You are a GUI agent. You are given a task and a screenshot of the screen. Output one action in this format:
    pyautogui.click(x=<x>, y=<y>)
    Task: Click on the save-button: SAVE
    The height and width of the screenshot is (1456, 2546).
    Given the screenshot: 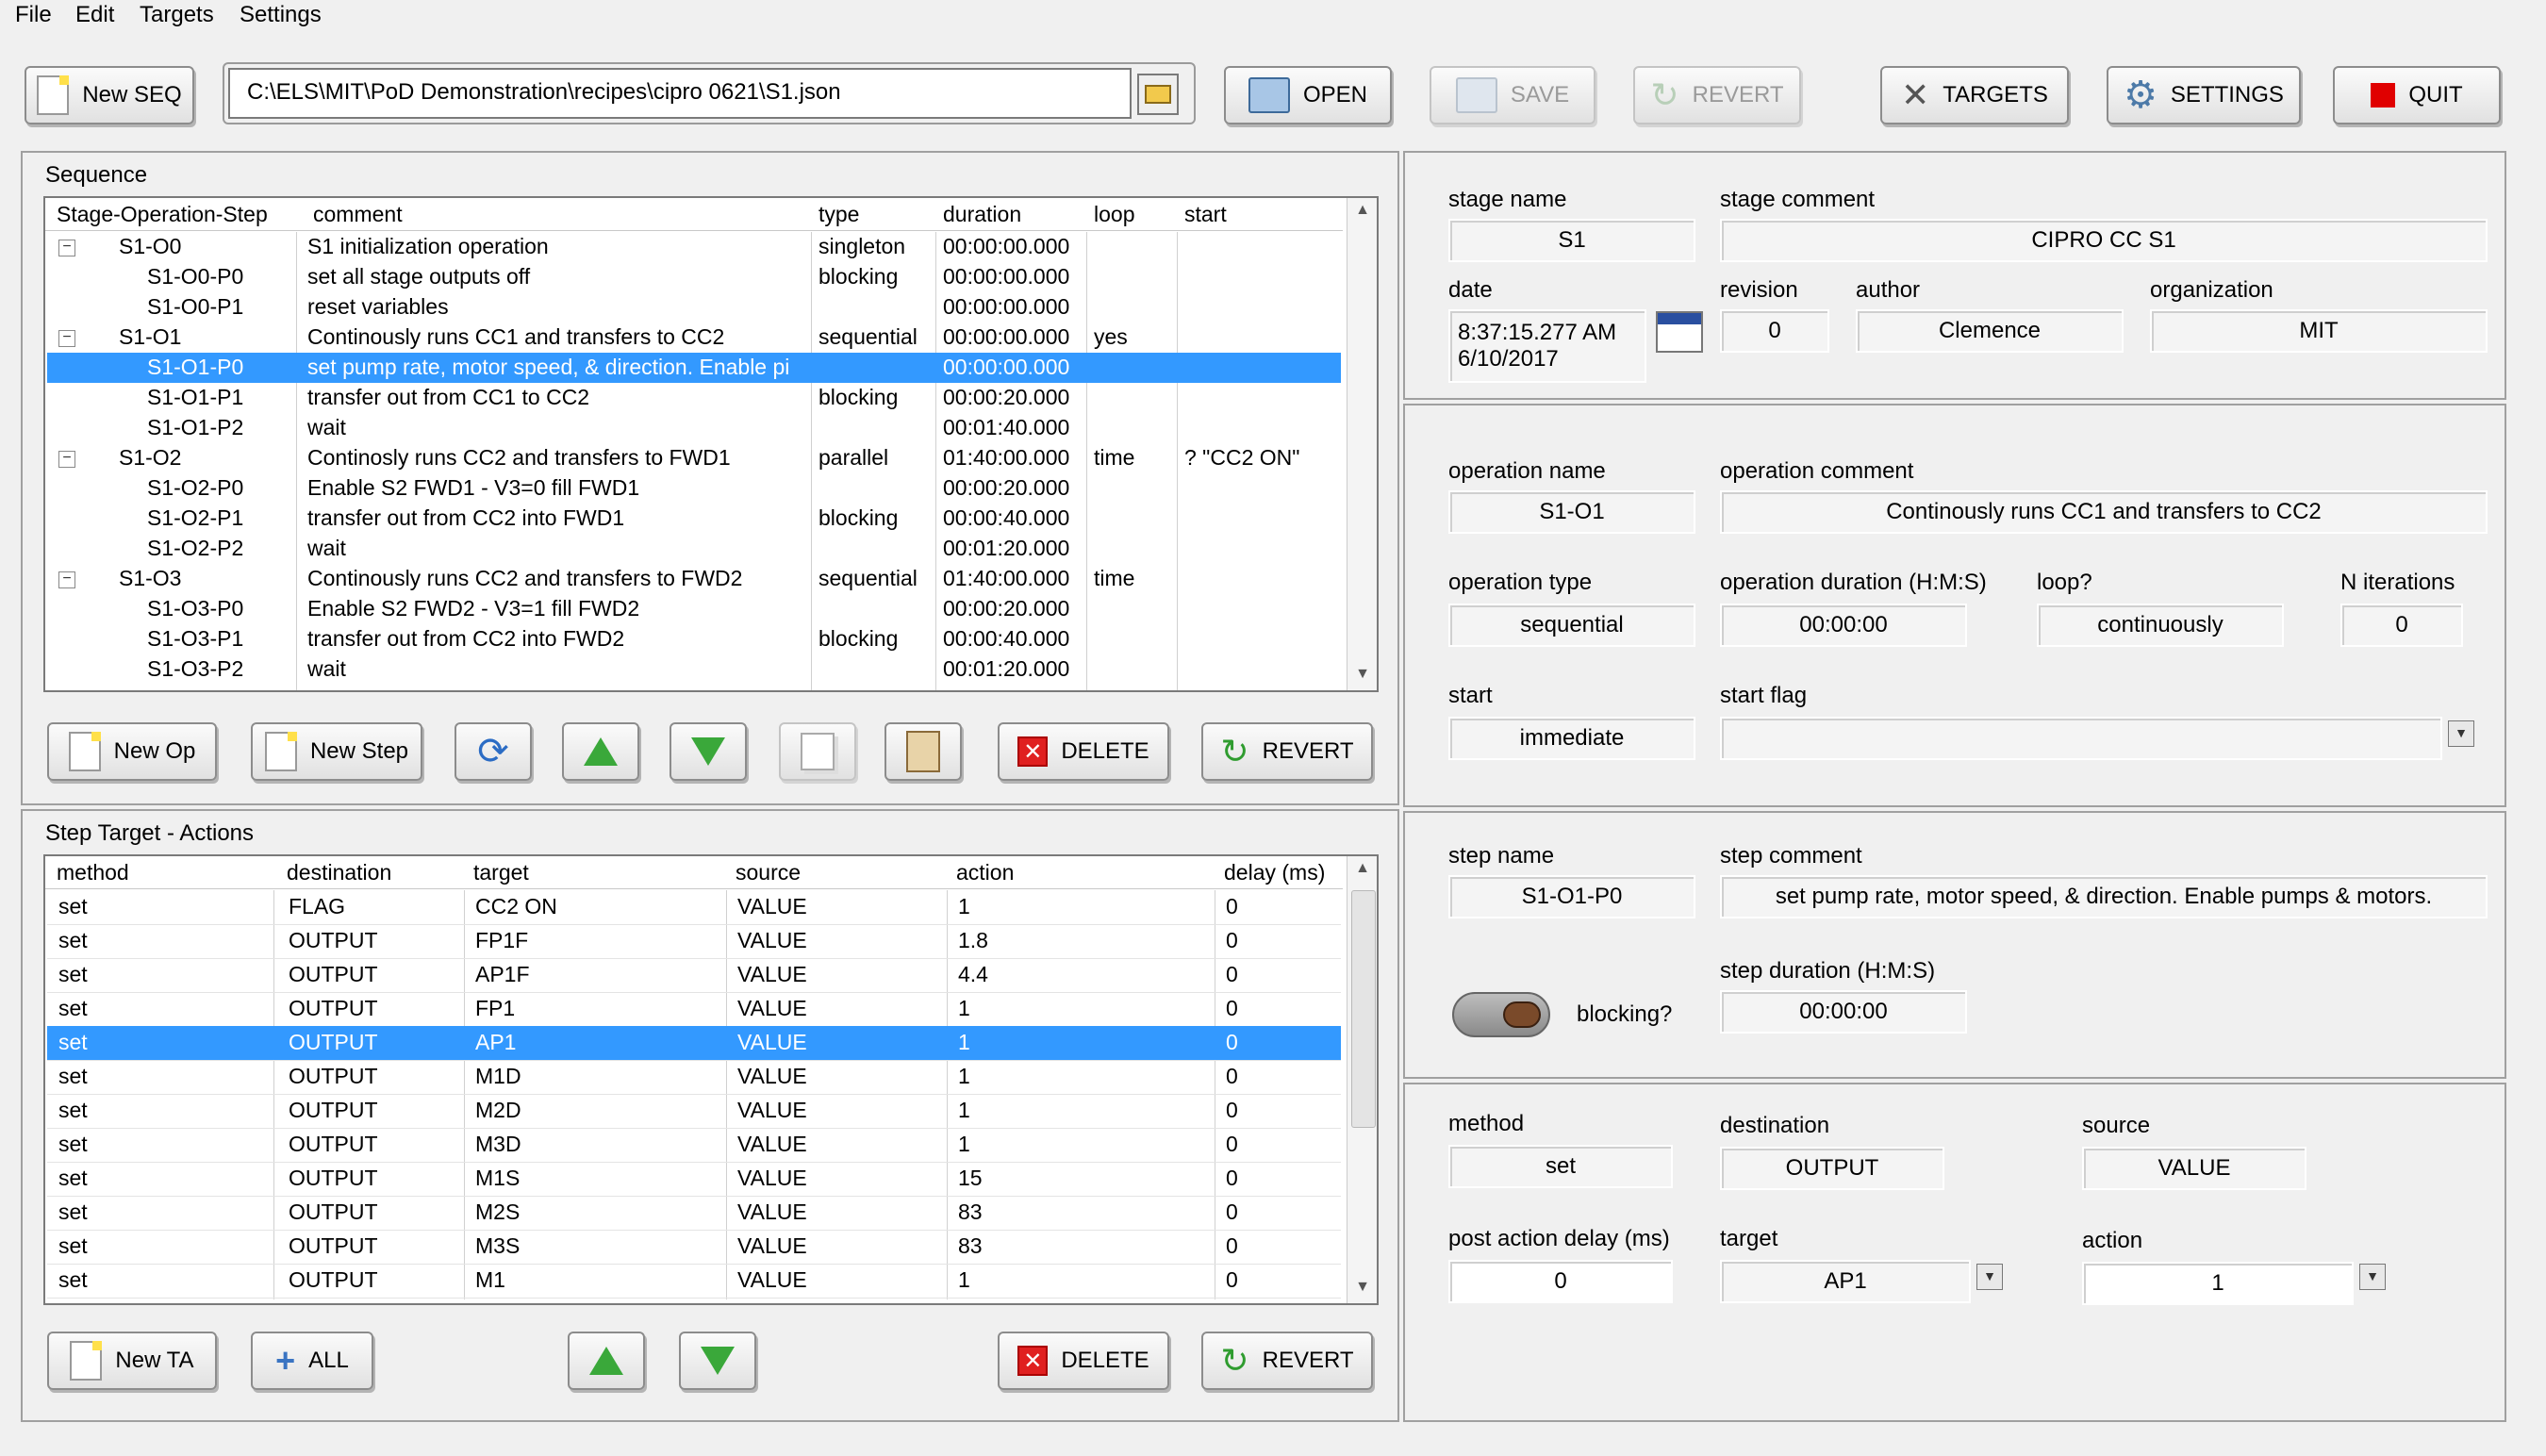 What is the action you would take?
    pyautogui.click(x=1512, y=95)
    